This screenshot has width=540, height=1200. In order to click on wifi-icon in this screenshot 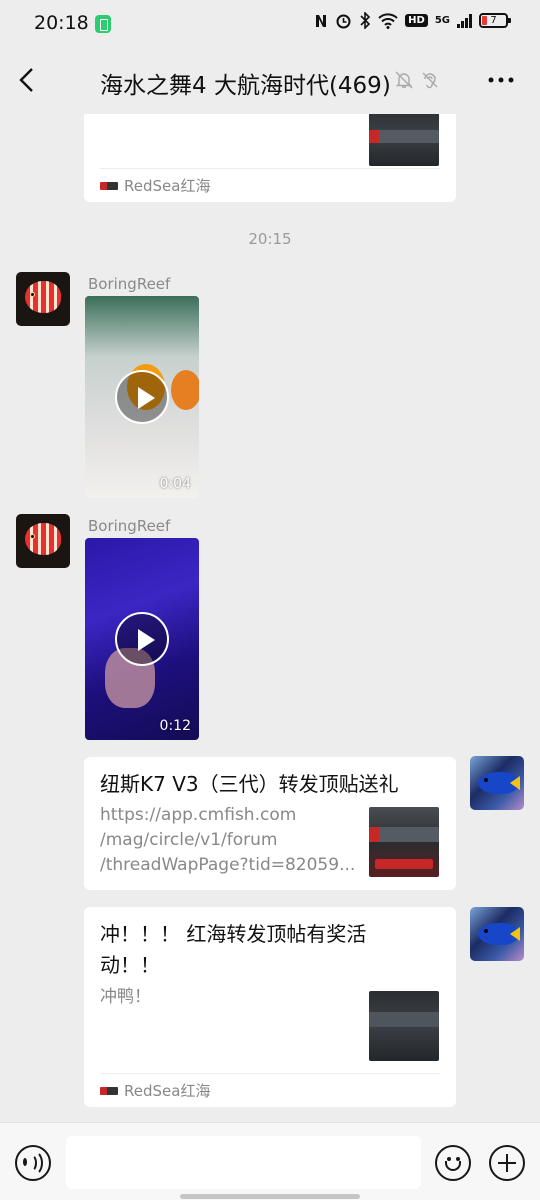, I will do `click(388, 20)`.